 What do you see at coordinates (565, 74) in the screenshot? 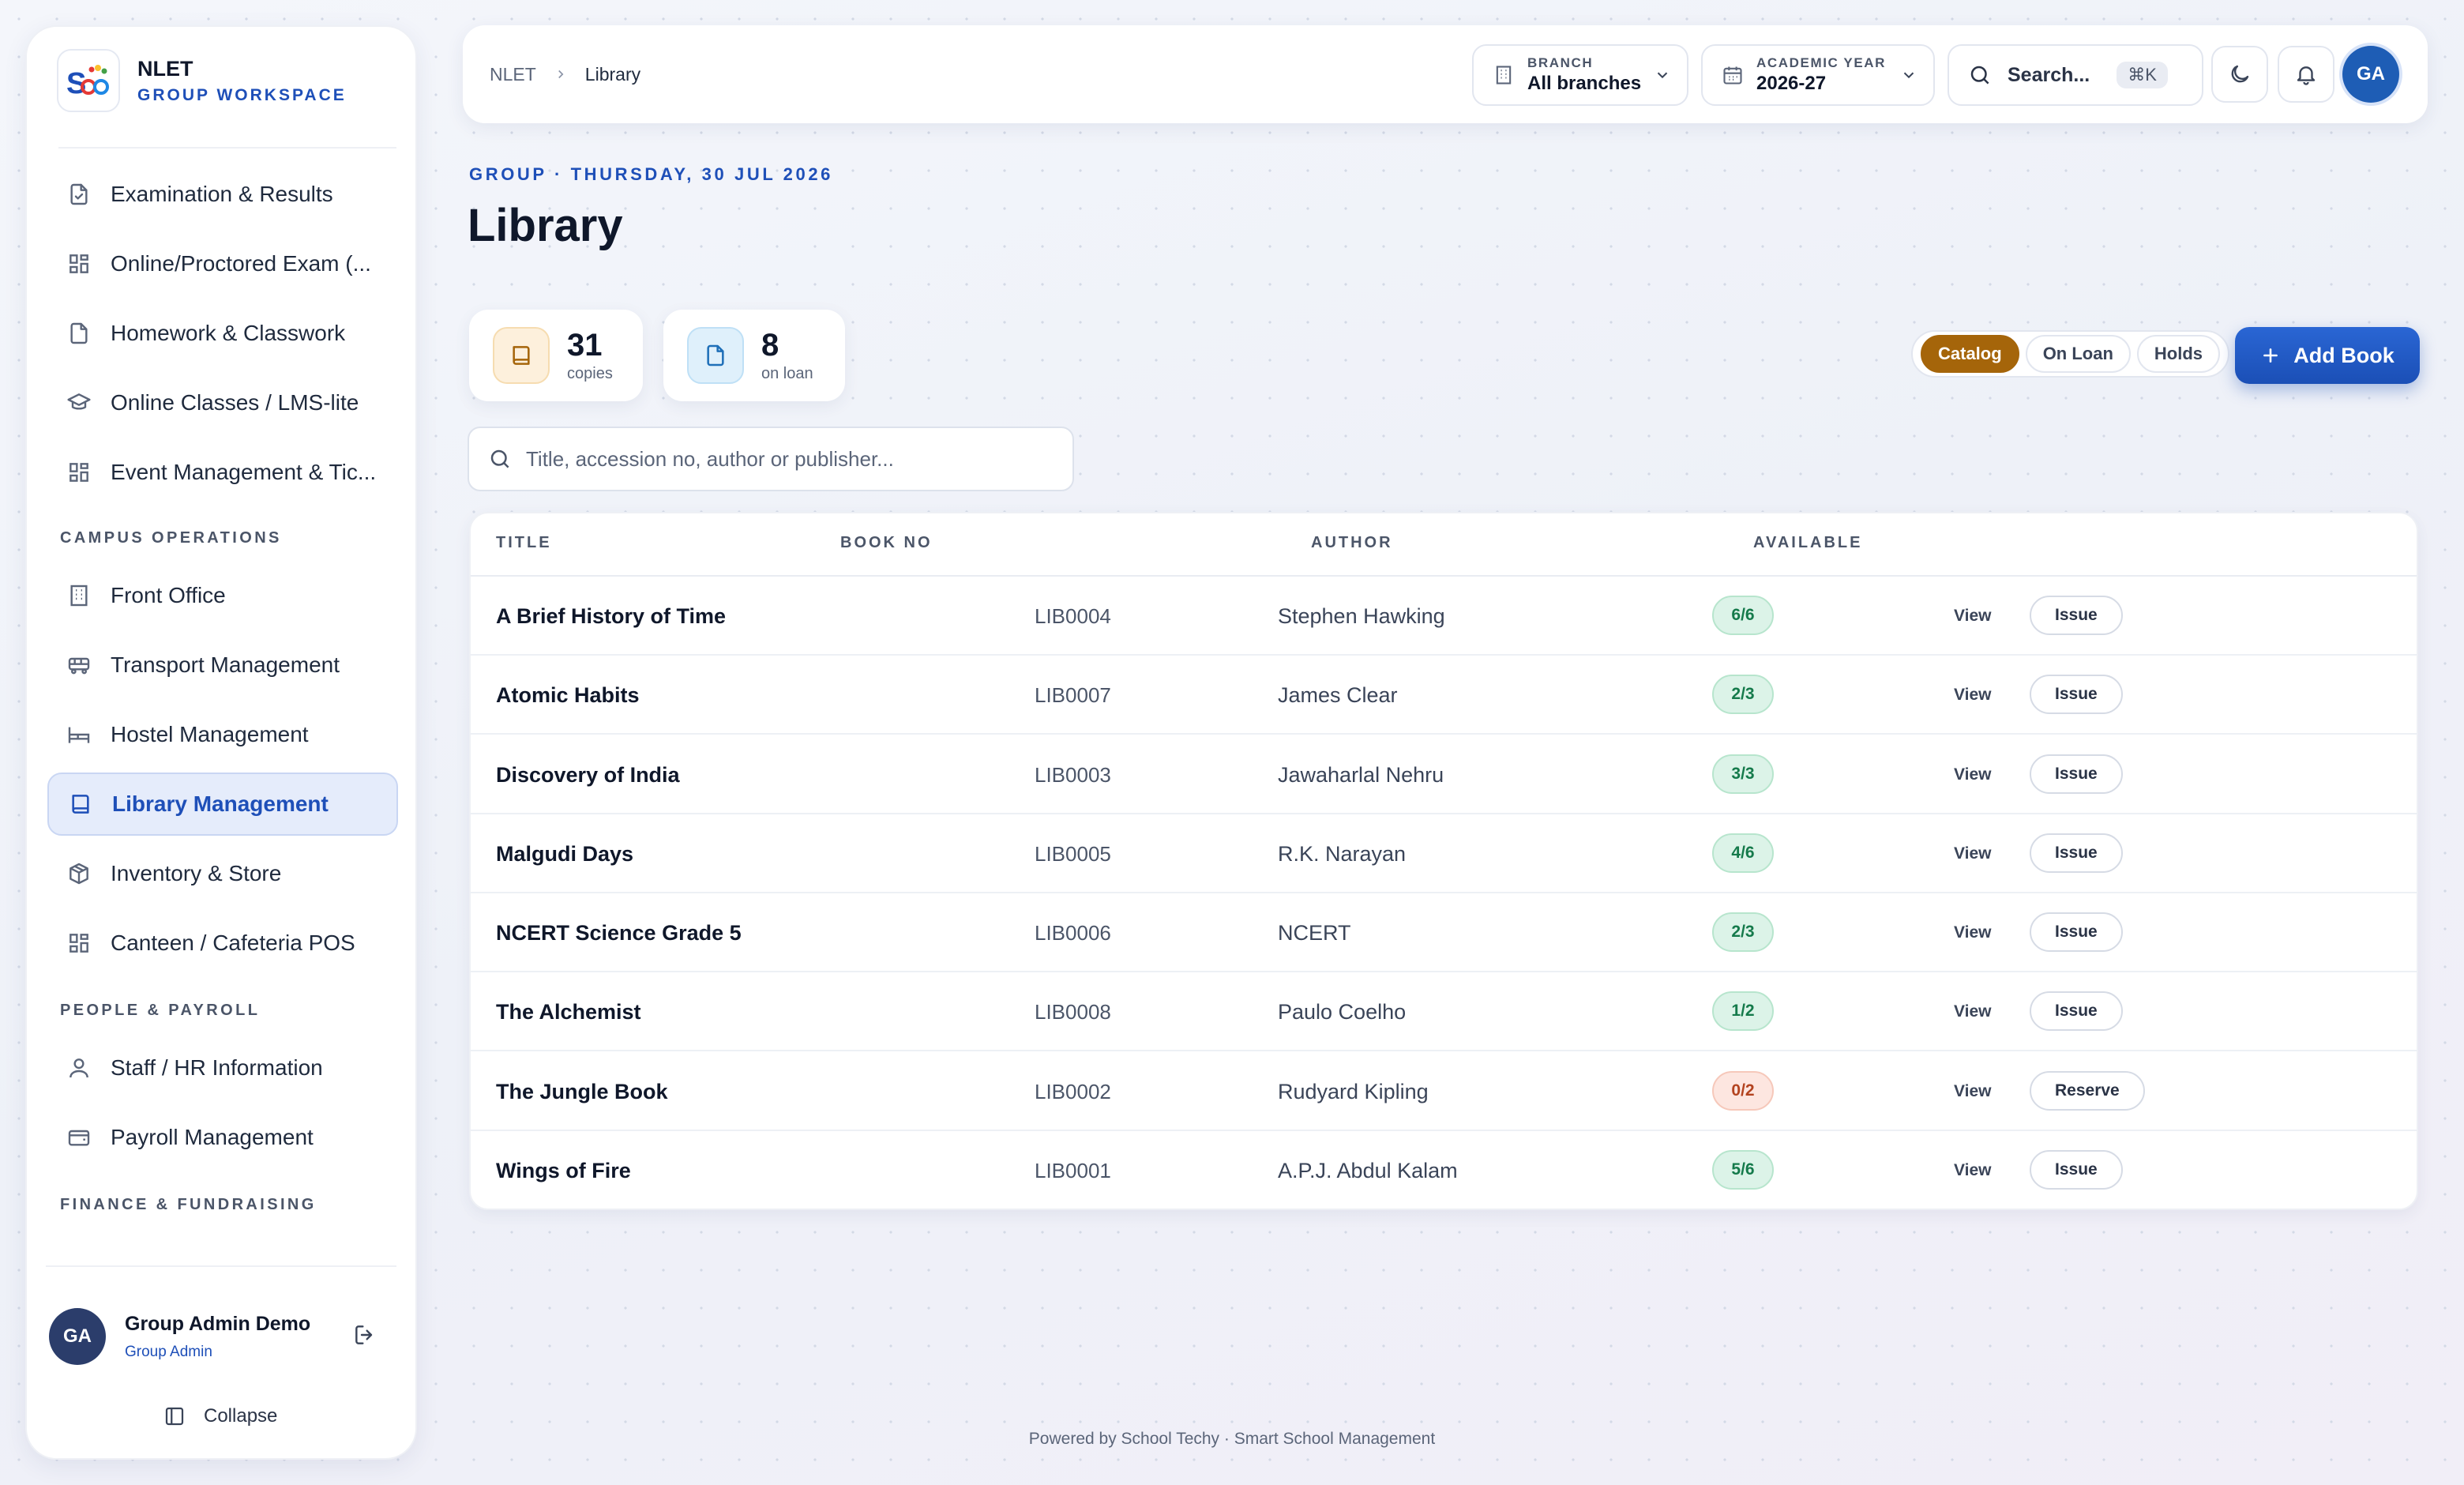
I see `breadcrumb: NLET Library` at bounding box center [565, 74].